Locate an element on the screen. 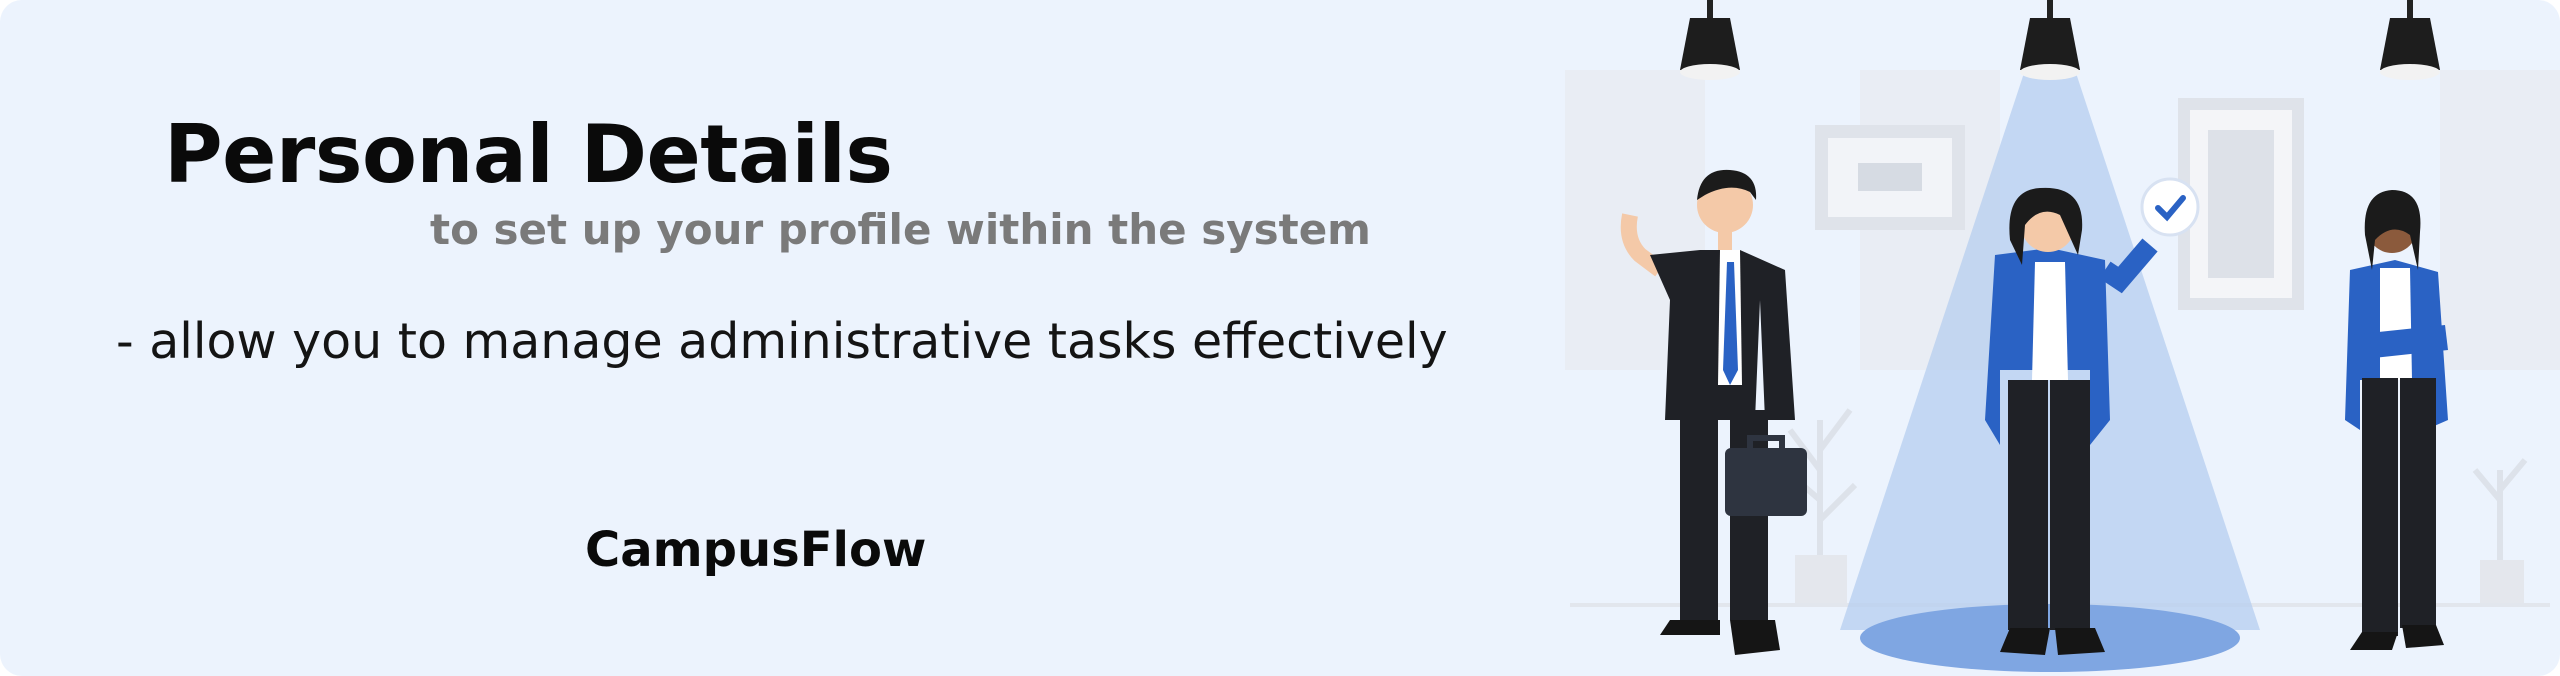  page-subtitle: to set up your profile within the system is located at coordinates (900, 229).